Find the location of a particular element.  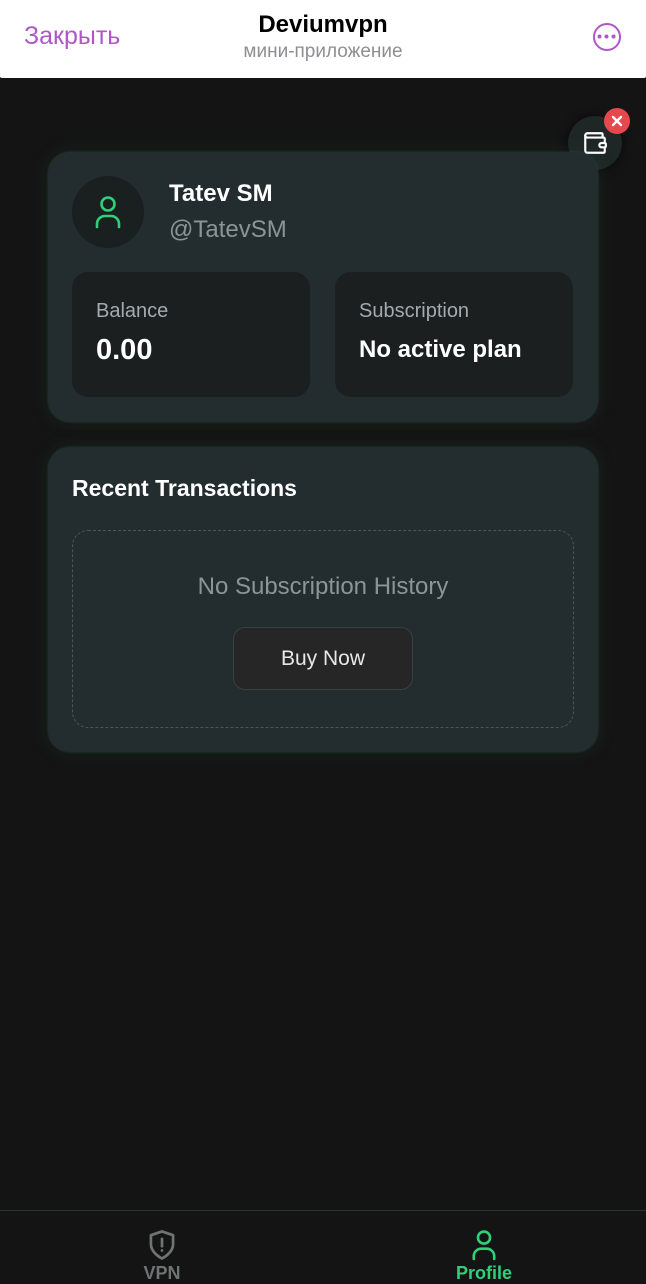

transactions-title: Recent Transactions is located at coordinates (184, 488).